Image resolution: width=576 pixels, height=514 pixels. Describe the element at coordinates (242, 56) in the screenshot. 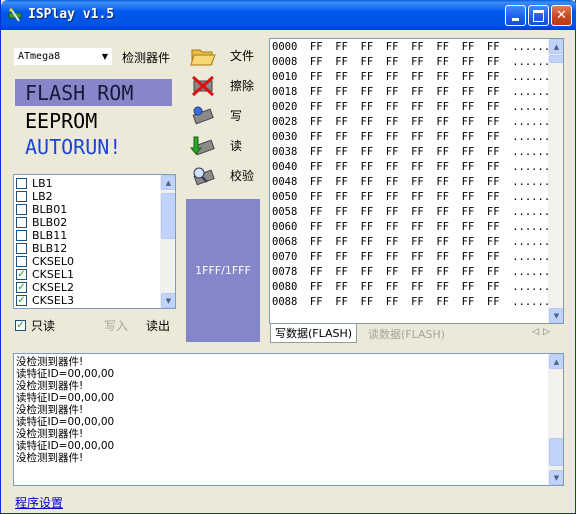

I see `file-button-label: 文件` at that location.